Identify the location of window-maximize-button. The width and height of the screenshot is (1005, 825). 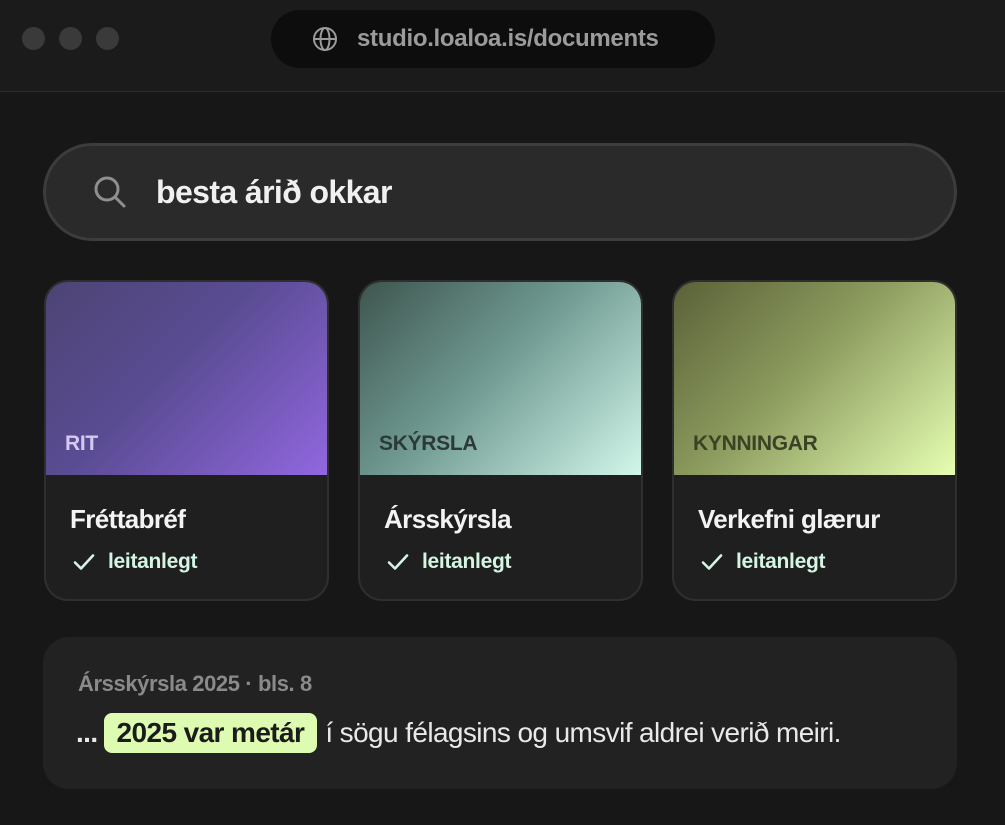
(107, 38).